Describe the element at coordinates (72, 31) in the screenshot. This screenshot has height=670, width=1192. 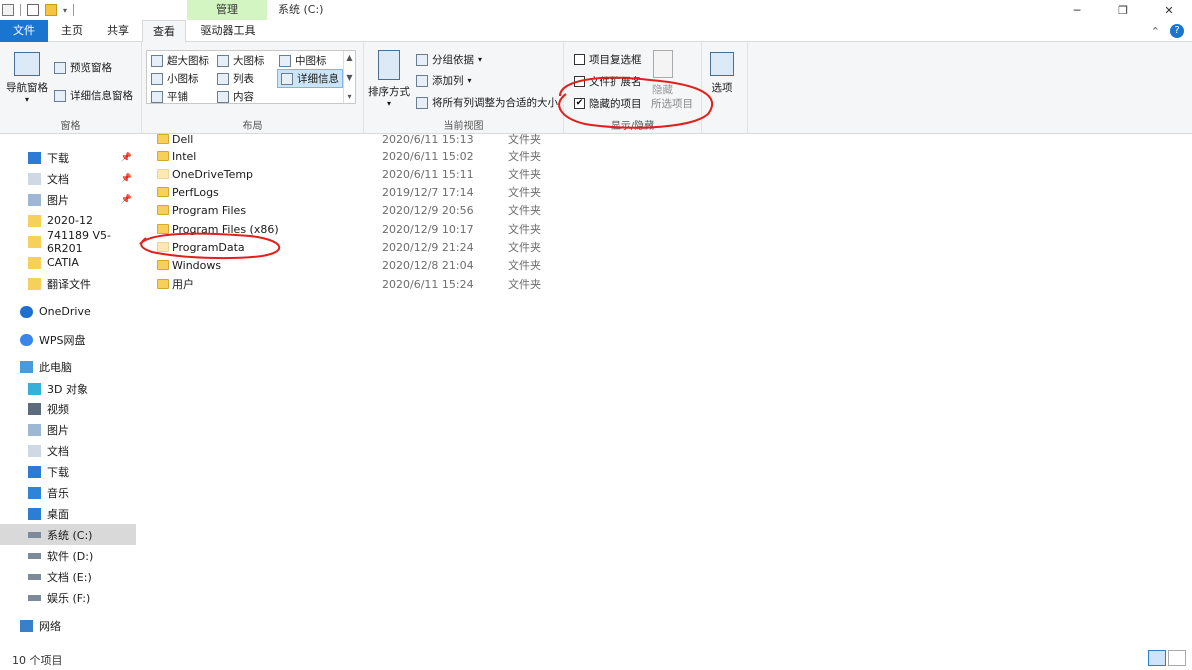
I see `tab-home: 主页` at that location.